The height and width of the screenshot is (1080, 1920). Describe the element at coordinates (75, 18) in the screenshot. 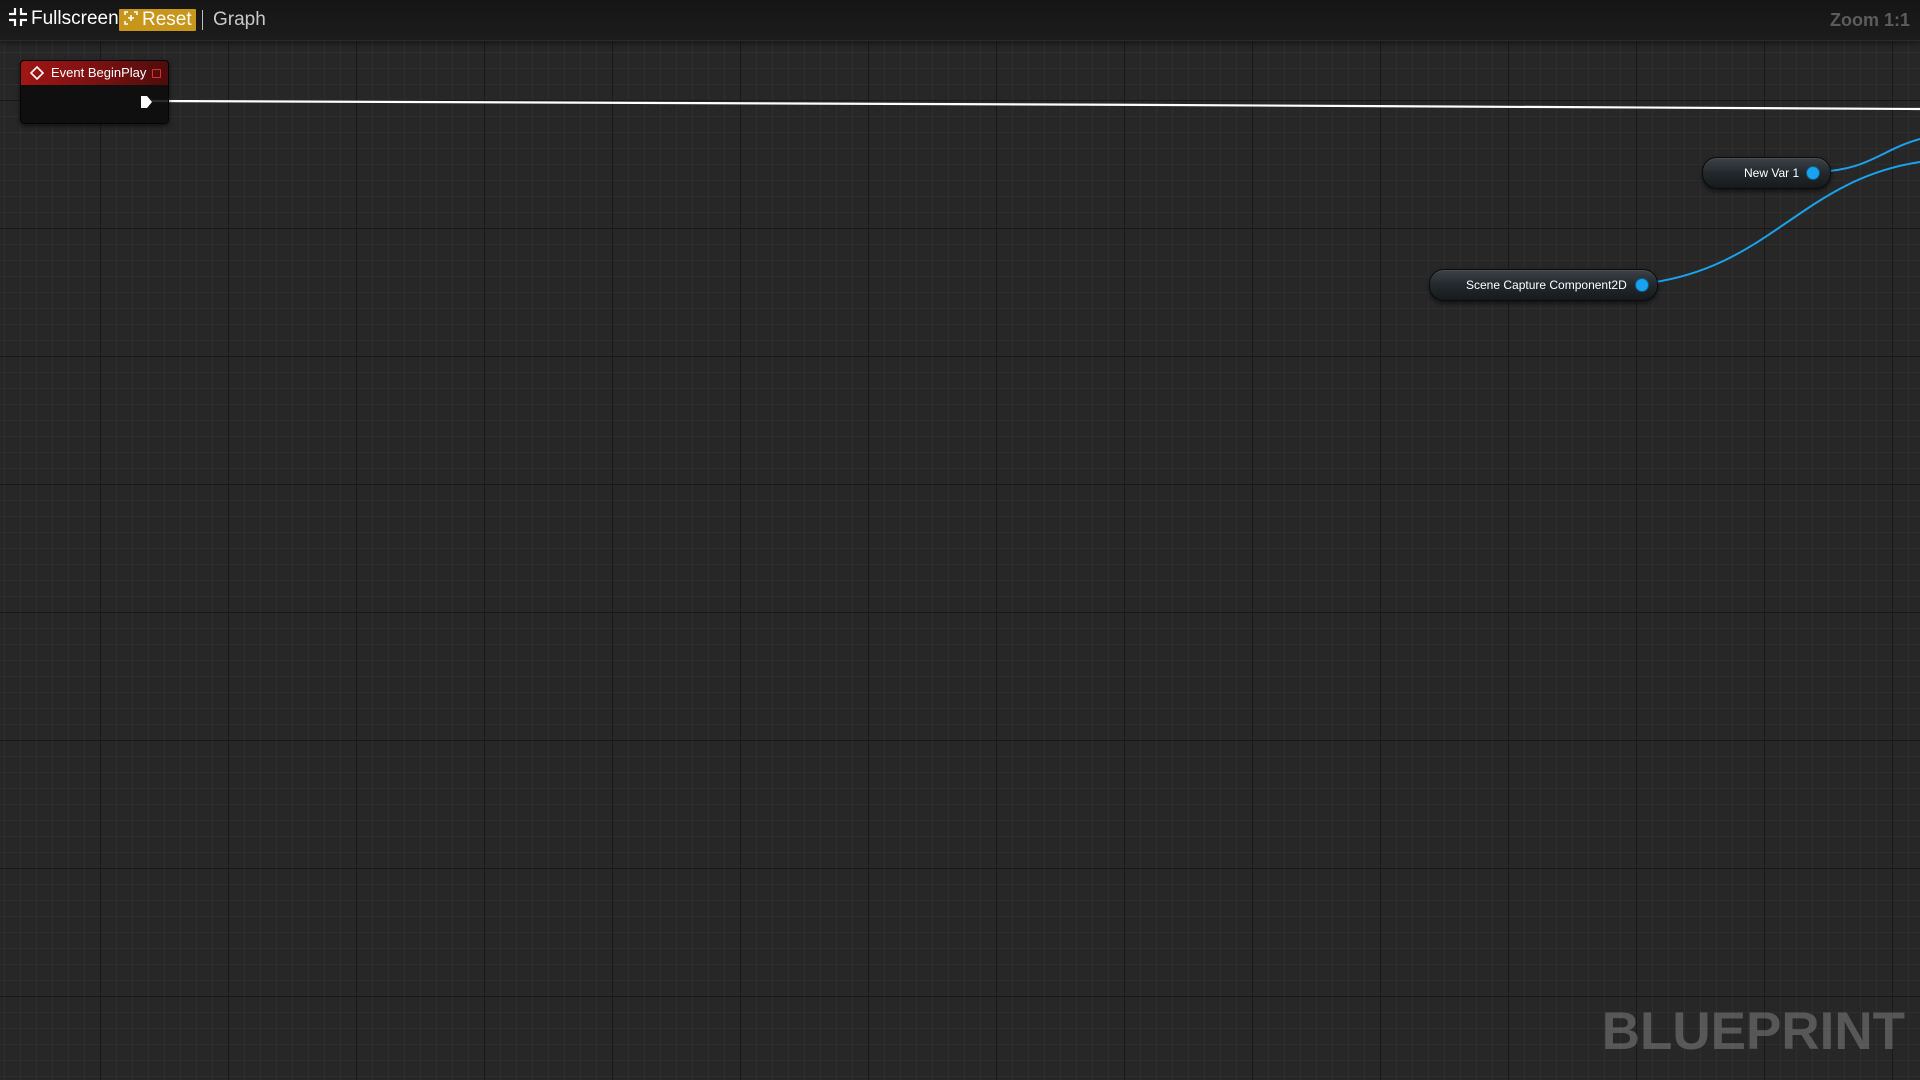

I see `fullscreen-label: Fullscreen` at that location.